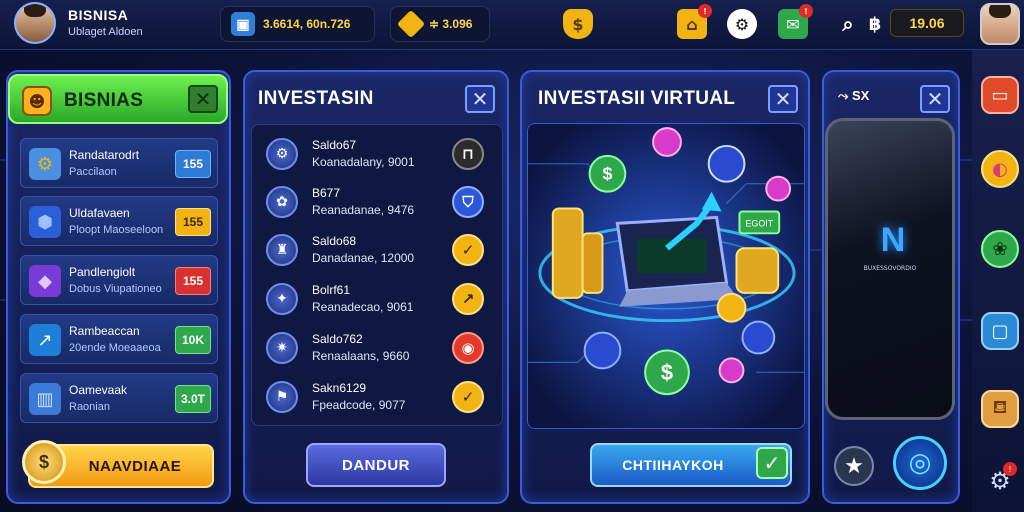  Describe the element at coordinates (119, 163) in the screenshot. I see `business-item: ⚙ Randatarodrt Paccilaon 155` at that location.